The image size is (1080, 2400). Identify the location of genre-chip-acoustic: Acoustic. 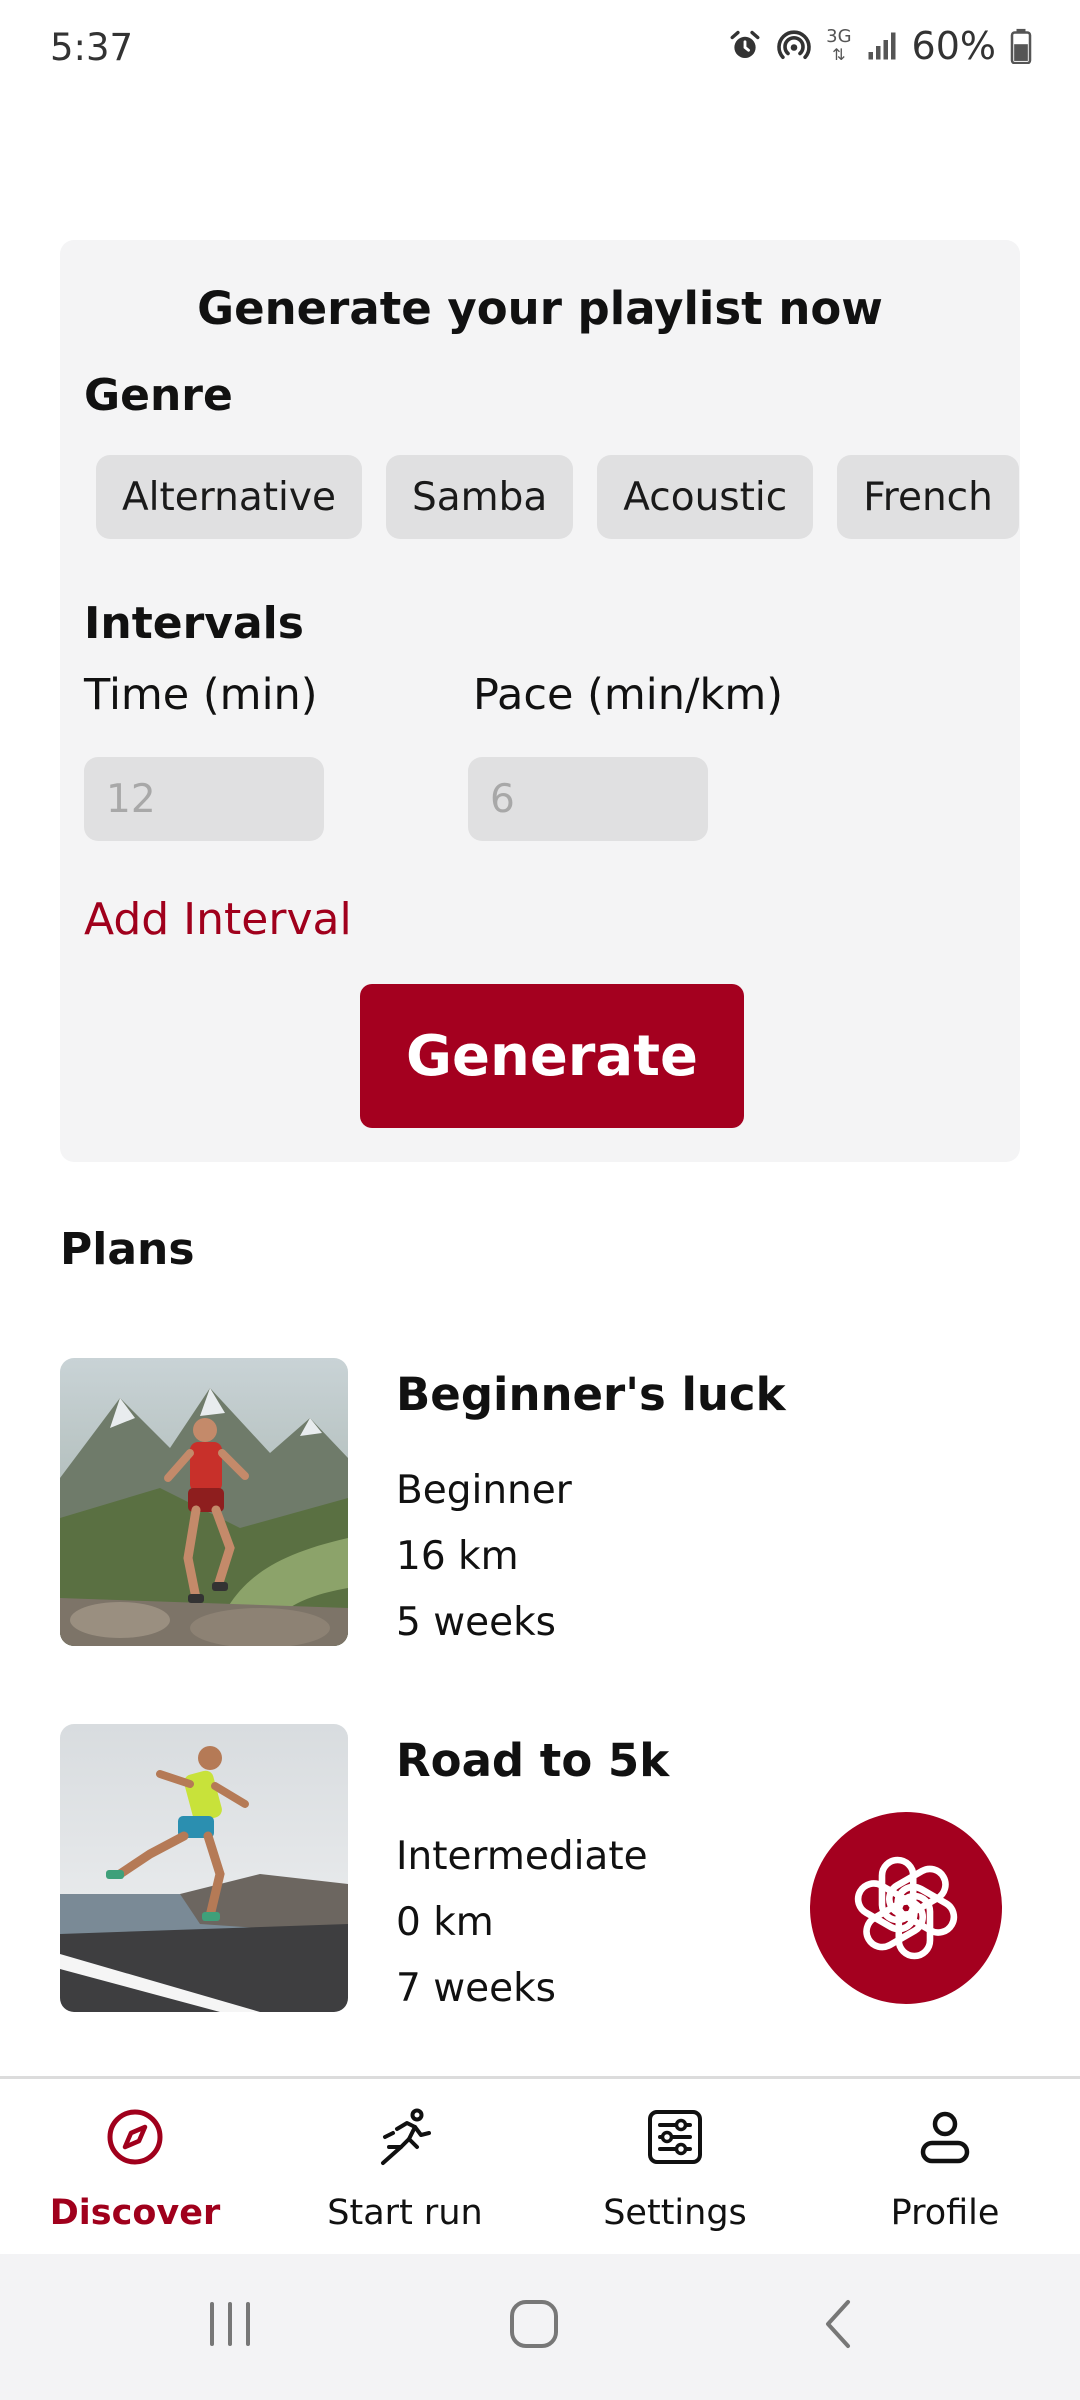
(705, 497).